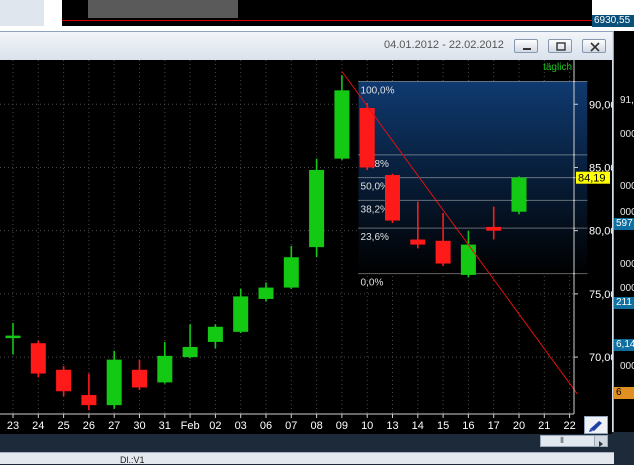 This screenshot has width=634, height=465. Describe the element at coordinates (468, 426) in the screenshot. I see `x-tick-label: 16` at that location.